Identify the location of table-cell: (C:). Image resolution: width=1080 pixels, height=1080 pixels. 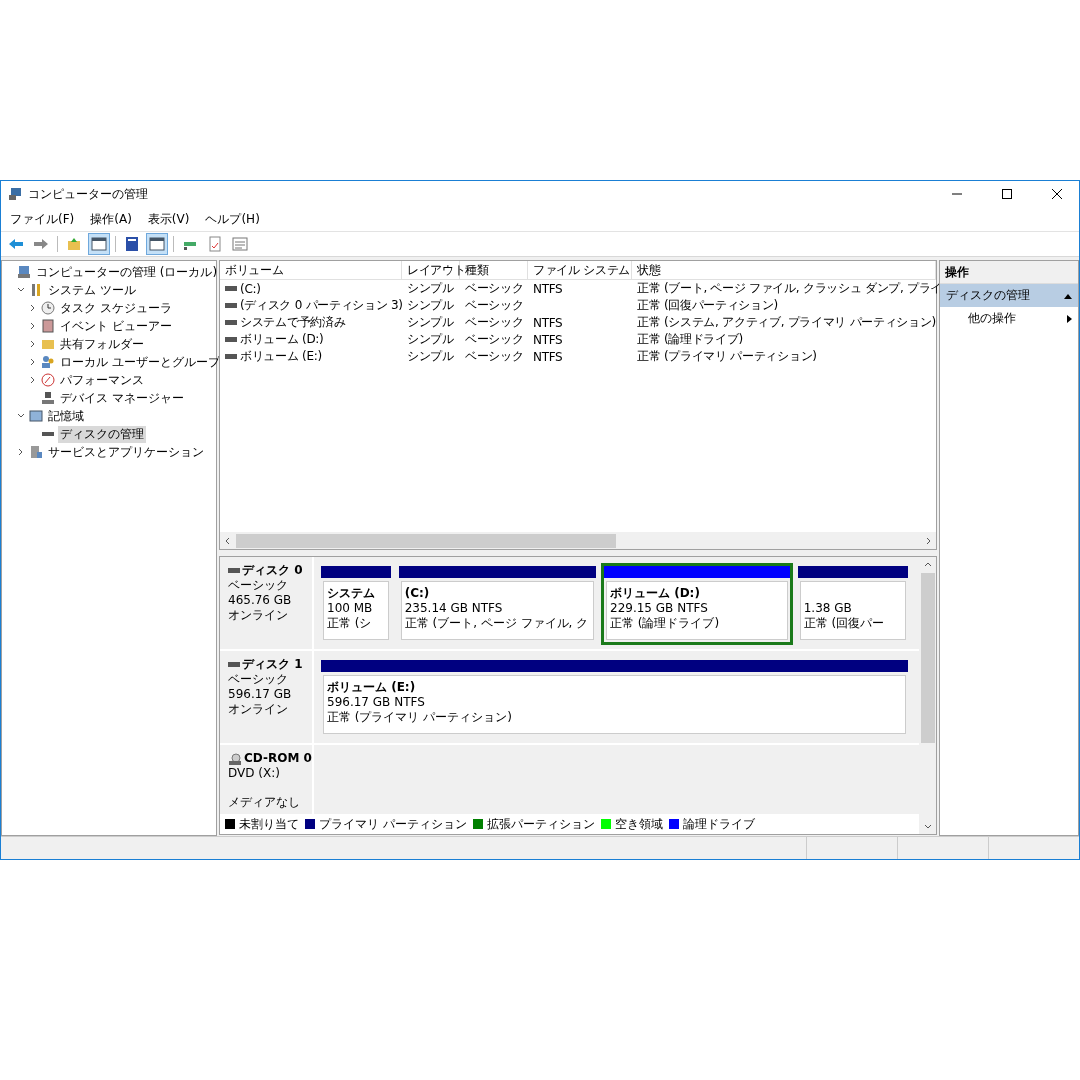
(250, 288).